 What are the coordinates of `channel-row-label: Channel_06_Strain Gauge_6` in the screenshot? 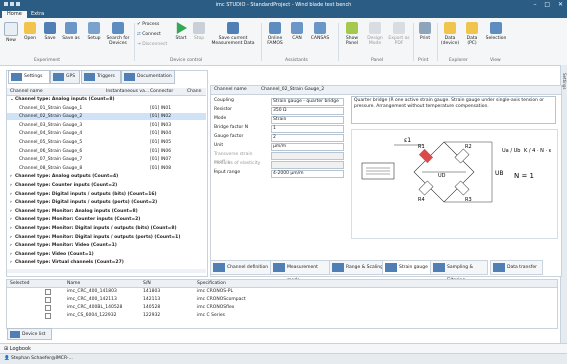 It's located at (51, 151).